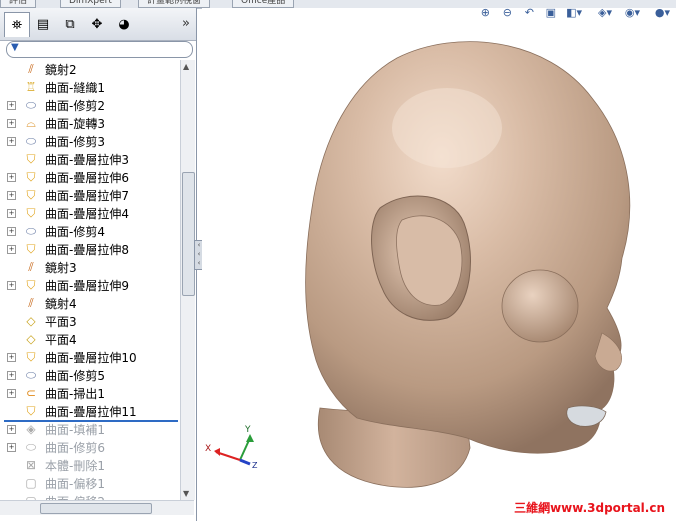 Image resolution: width=676 pixels, height=521 pixels. Describe the element at coordinates (90, 496) in the screenshot. I see `tree-item: ▢曲面-偏移2` at that location.